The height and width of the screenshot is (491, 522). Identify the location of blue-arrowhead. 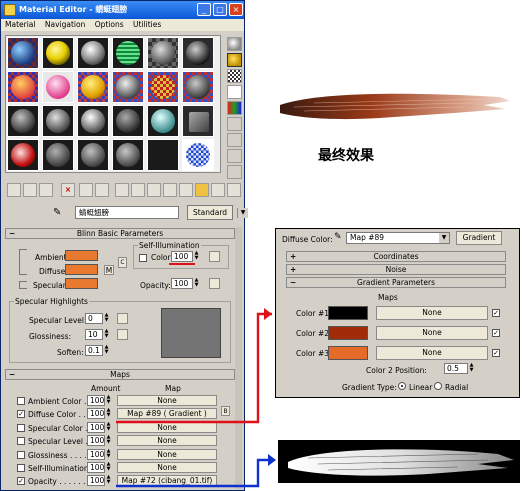
(272, 460).